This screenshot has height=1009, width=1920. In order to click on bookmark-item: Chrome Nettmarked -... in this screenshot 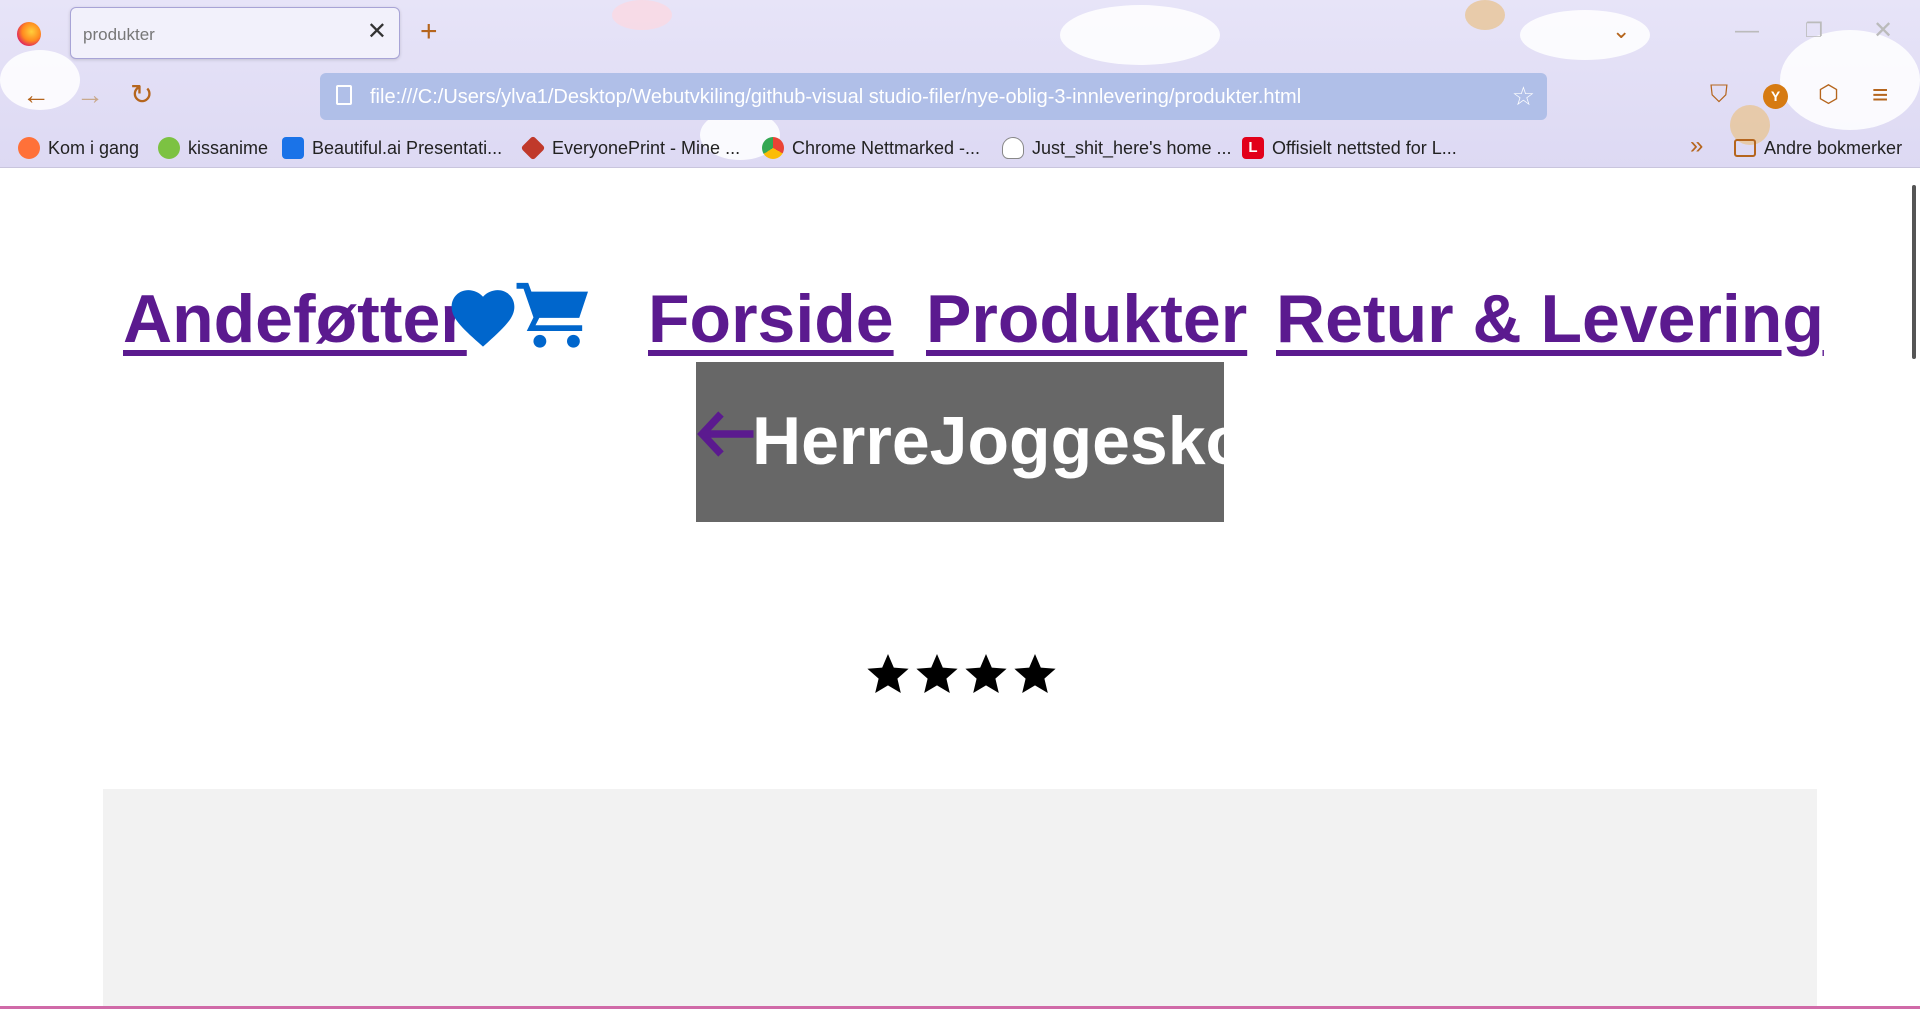, I will do `click(871, 148)`.